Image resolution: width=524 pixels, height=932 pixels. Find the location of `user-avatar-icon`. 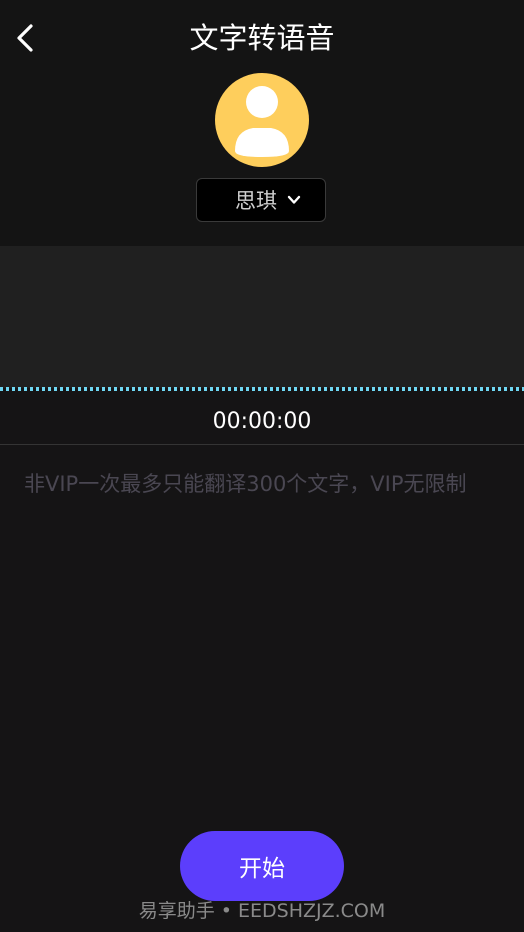

user-avatar-icon is located at coordinates (262, 121).